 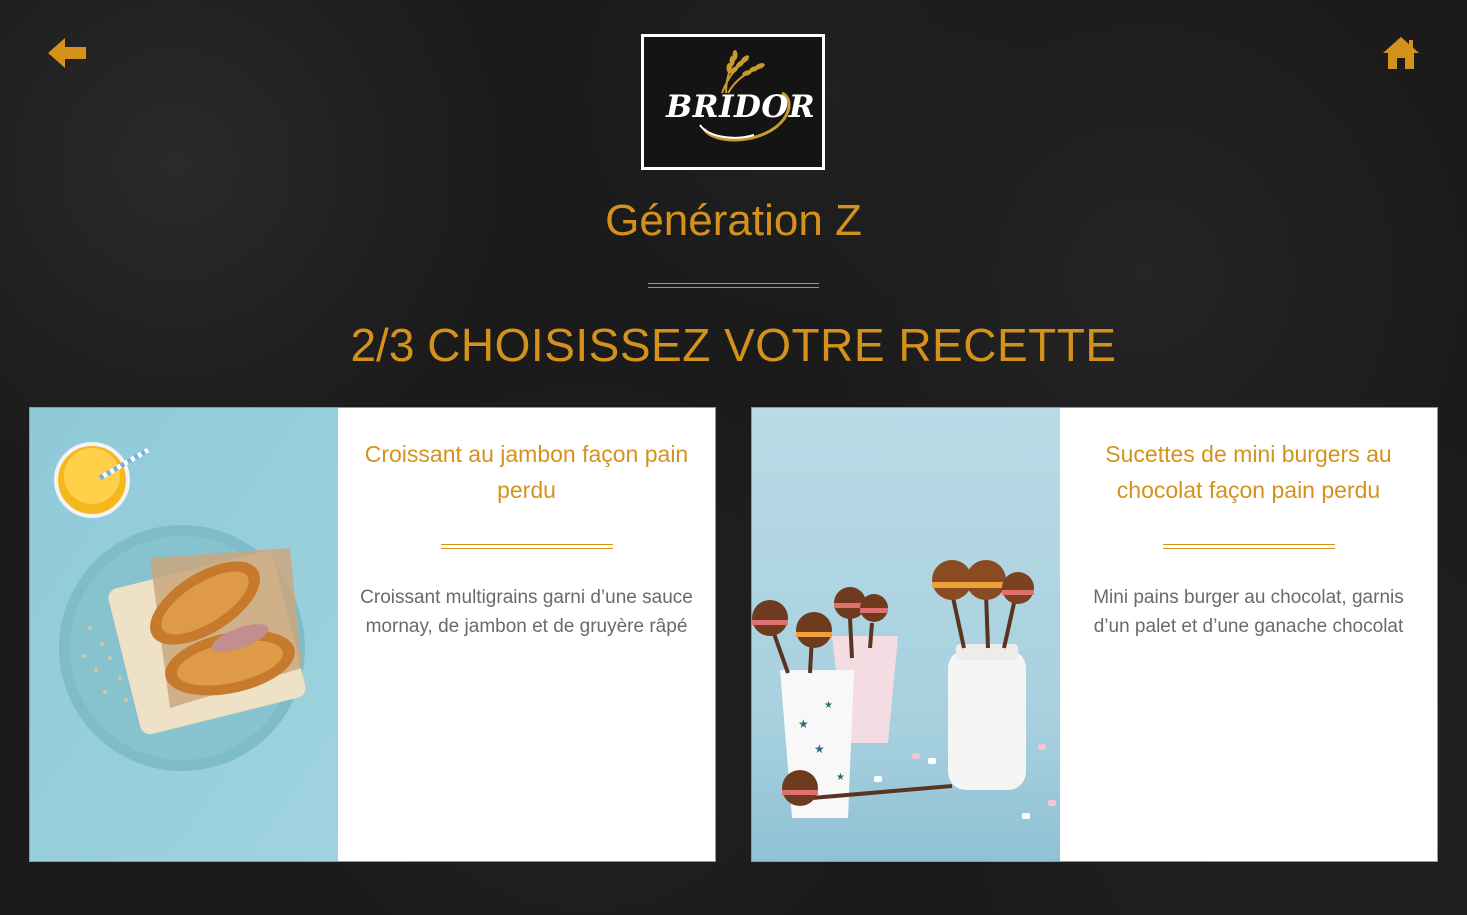 I want to click on bridor-logo: BRIDOR, so click(x=733, y=102).